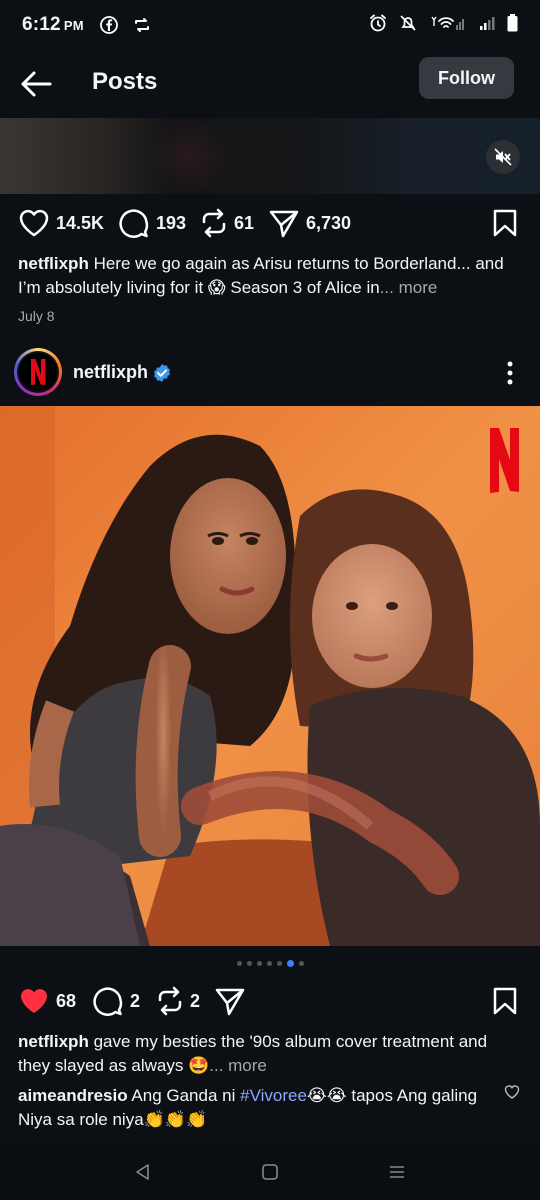  What do you see at coordinates (273, 1095) in the screenshot?
I see `hashtag-link: #Vivoree` at bounding box center [273, 1095].